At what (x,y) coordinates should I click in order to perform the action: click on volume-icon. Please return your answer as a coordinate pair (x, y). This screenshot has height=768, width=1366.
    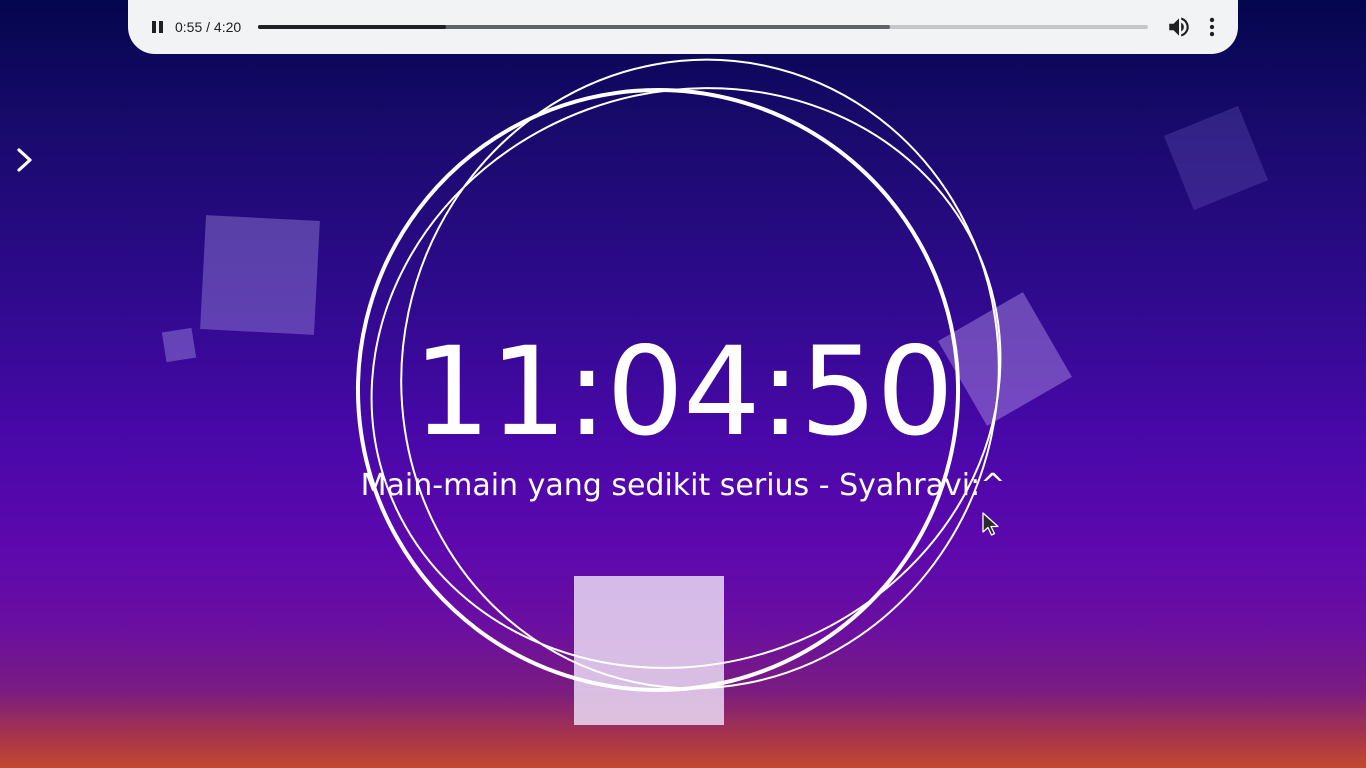
    Looking at the image, I should click on (1179, 27).